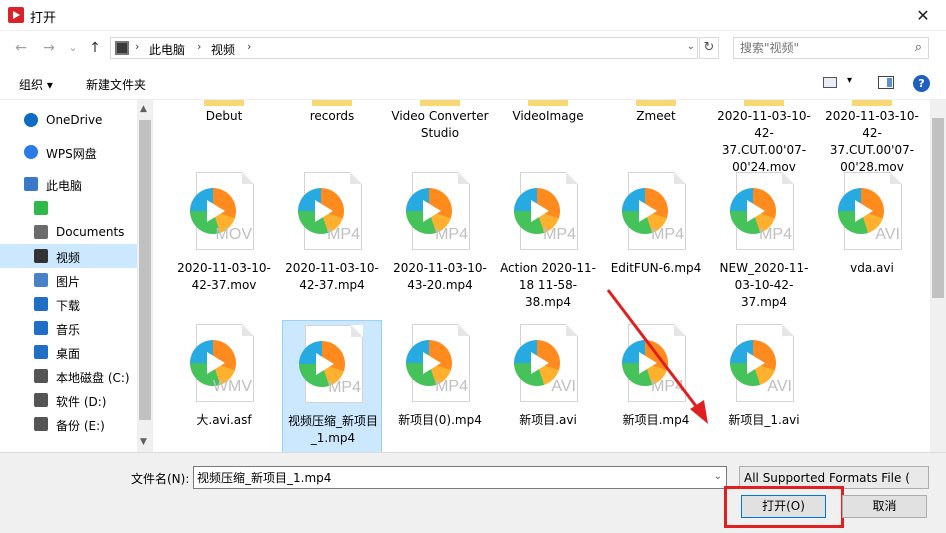  What do you see at coordinates (872, 235) in the screenshot?
I see `file-item: AVI vda.avi` at bounding box center [872, 235].